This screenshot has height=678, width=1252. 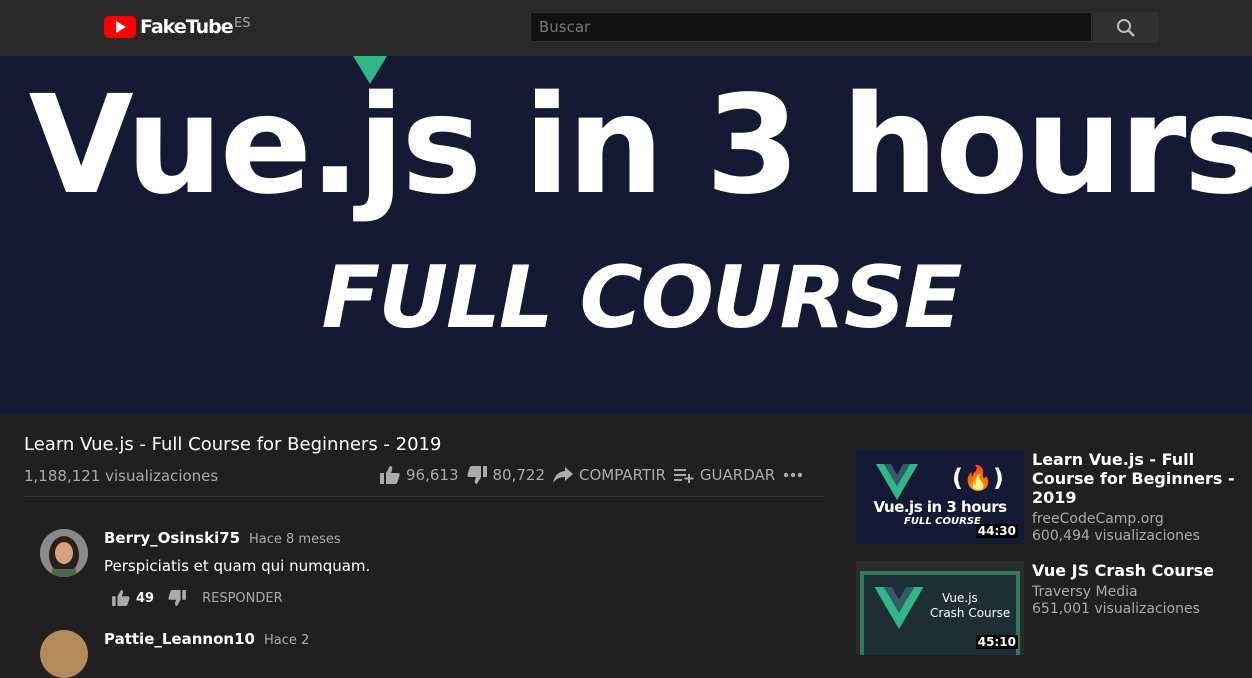 I want to click on comment-time: Hace 8 meses, so click(x=295, y=539).